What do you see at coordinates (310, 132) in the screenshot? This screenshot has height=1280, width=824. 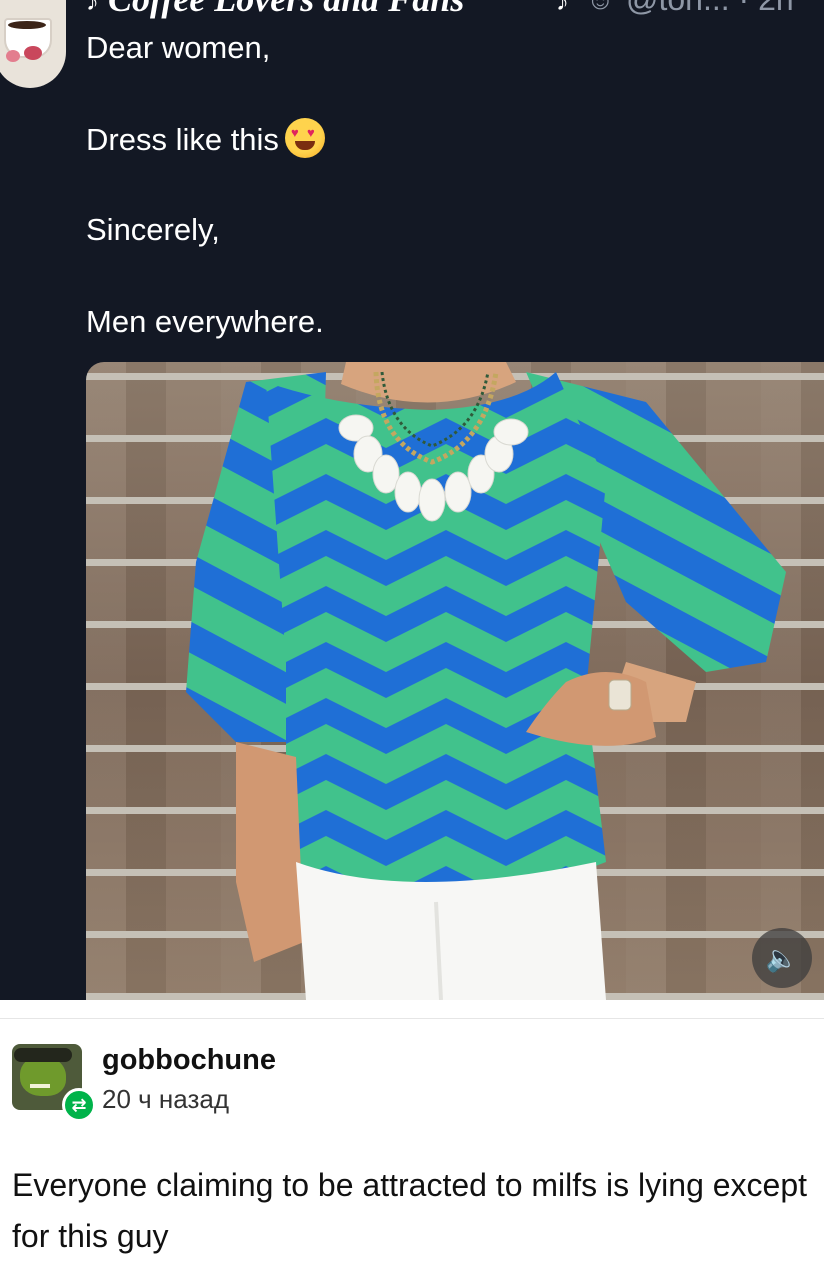 I see `heart-eye-right: ♥` at bounding box center [310, 132].